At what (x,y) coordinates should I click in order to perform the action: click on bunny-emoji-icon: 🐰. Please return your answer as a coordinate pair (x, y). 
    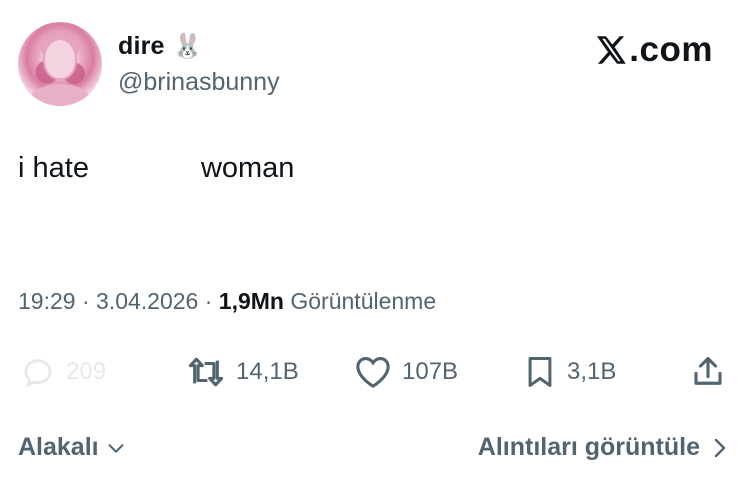
    Looking at the image, I should click on (187, 46).